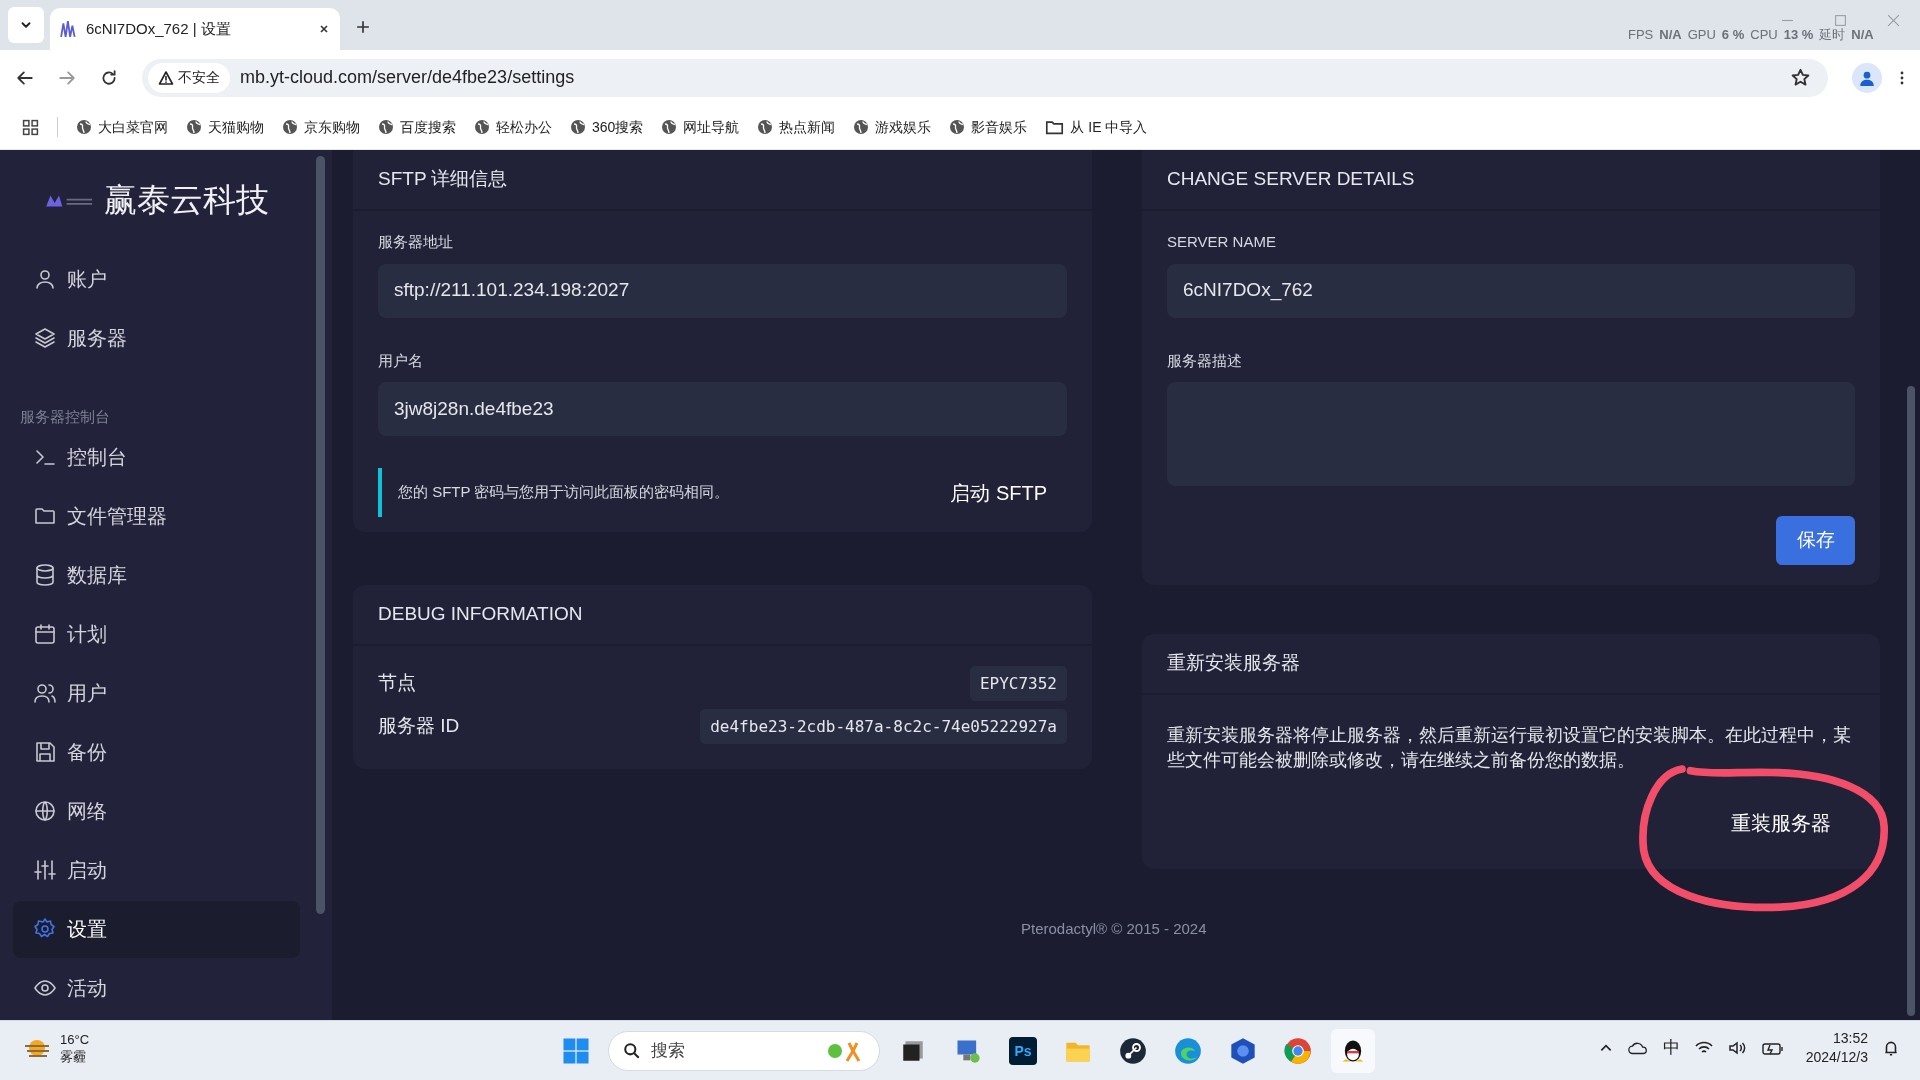  I want to click on taskbar-app, so click(1353, 1051).